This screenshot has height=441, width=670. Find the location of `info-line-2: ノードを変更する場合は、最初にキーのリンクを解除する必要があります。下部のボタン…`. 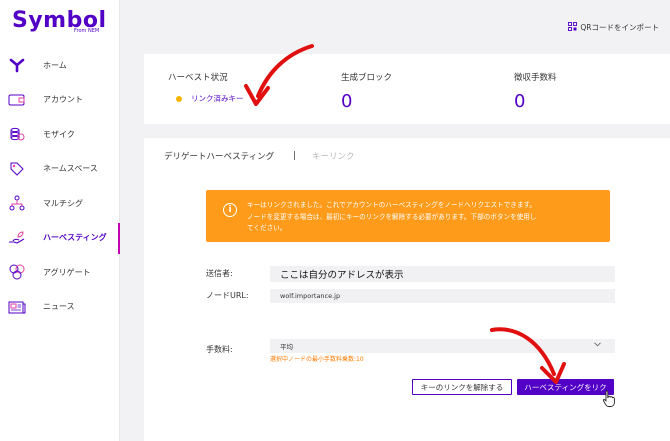

info-line-2: ノードを変更する場合は、最初にキーのリンクを解除する必要があります。下部のボタン… is located at coordinates (392, 216).